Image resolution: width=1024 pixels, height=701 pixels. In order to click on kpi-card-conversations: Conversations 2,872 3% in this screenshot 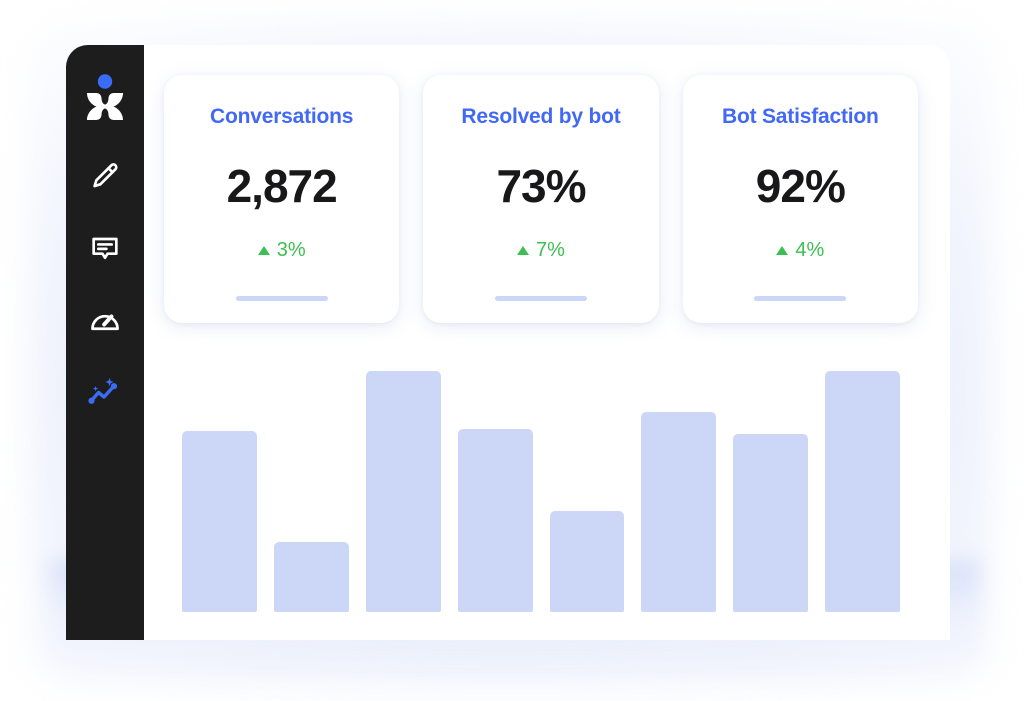, I will do `click(282, 199)`.